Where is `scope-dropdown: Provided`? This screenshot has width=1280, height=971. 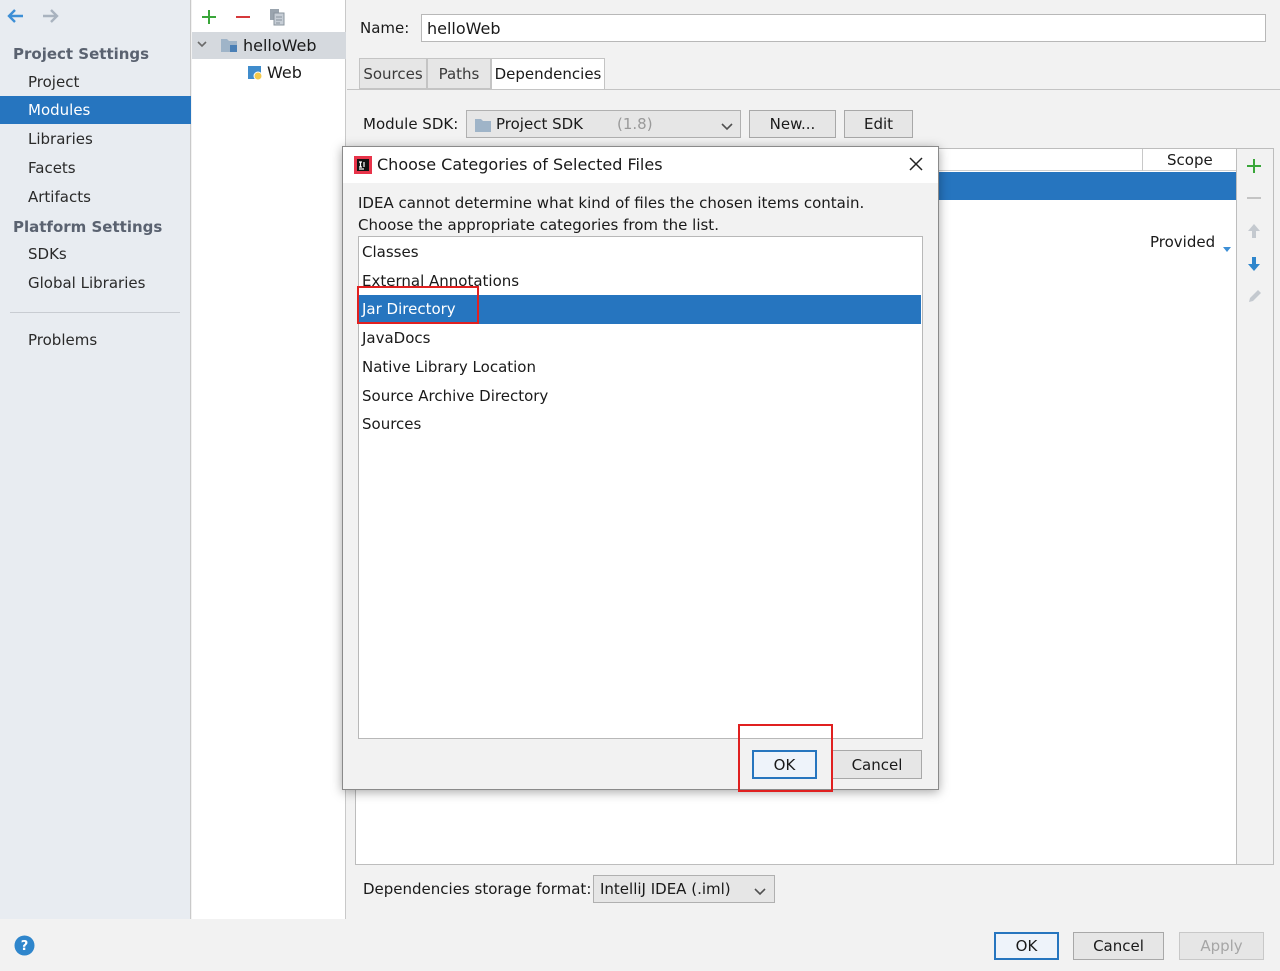 scope-dropdown: Provided is located at coordinates (1193, 244).